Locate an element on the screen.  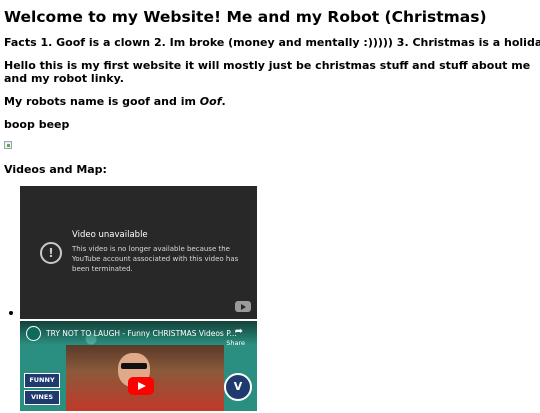
badge-line-vines: VINES is located at coordinates (42, 397).